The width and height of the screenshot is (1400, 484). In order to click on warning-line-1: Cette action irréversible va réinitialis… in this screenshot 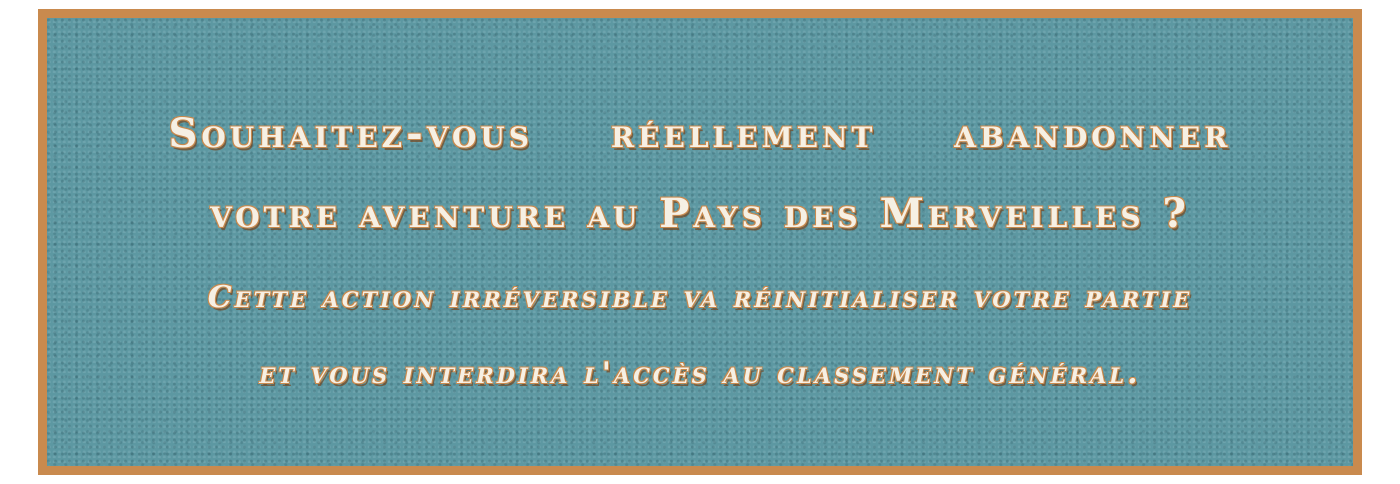, I will do `click(700, 297)`.